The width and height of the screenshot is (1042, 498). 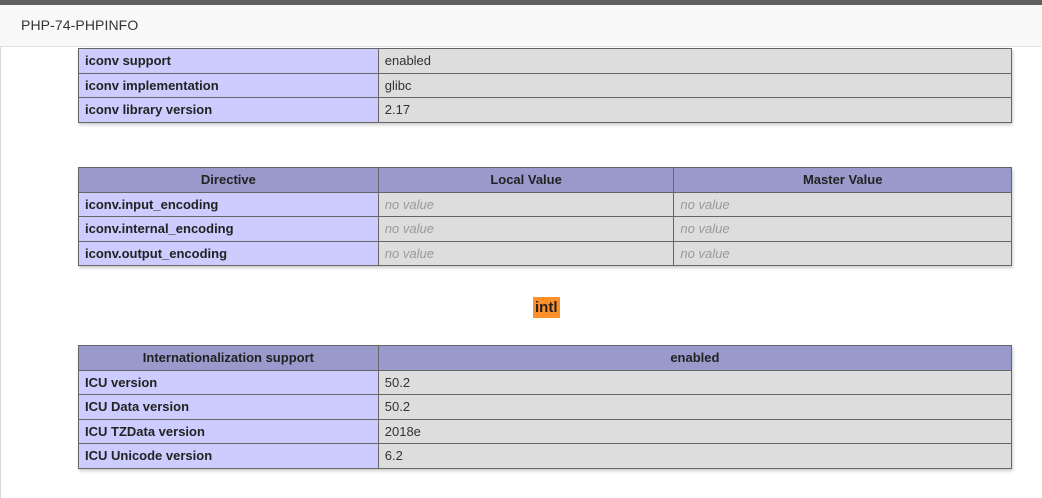 I want to click on table-row: iconv library version 2.17, so click(x=545, y=110).